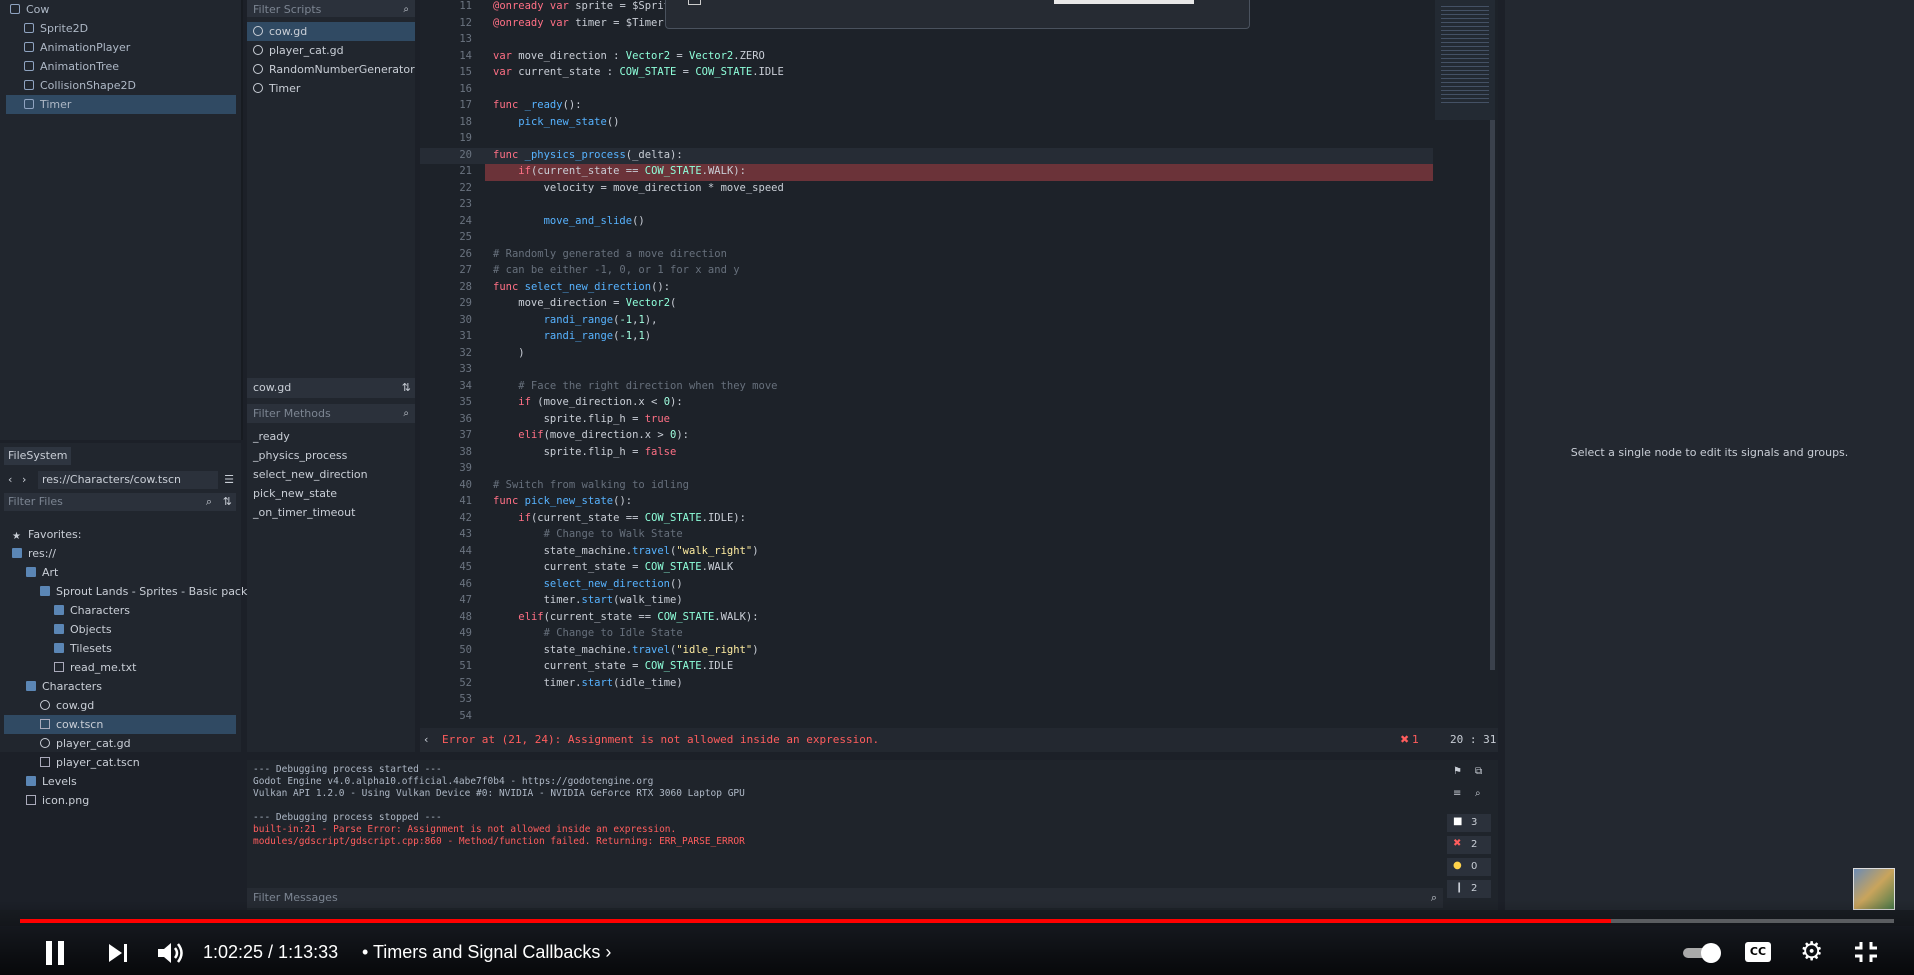 Image resolution: width=1914 pixels, height=975 pixels. What do you see at coordinates (638, 616) in the screenshot?
I see `code-text: elif(current_state == COW_STATE.WALK):` at bounding box center [638, 616].